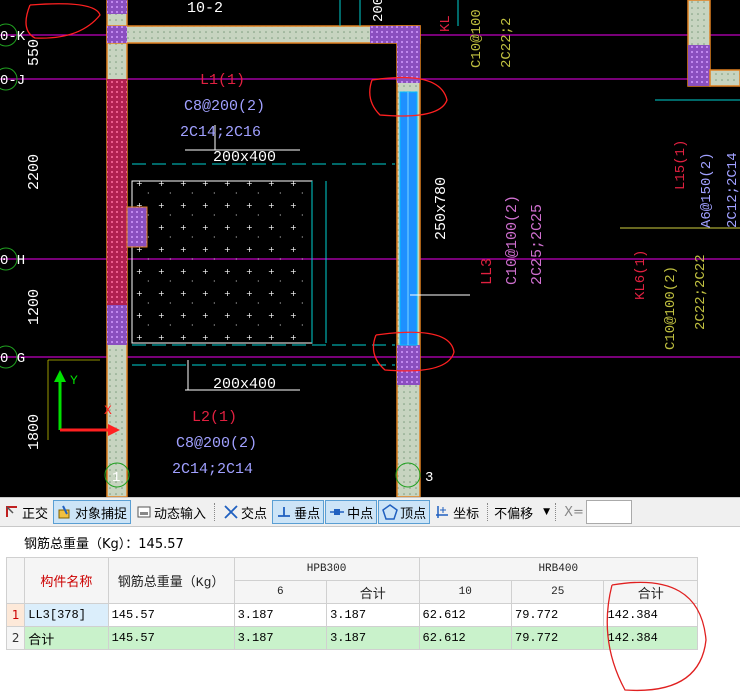  I want to click on slab-region, so click(222, 262).